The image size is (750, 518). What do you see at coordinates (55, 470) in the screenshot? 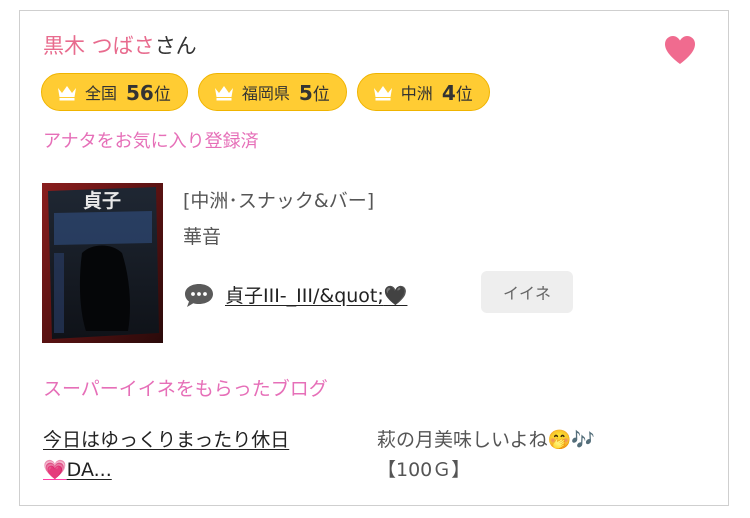
I see `pink-heart-emoji: 💗` at bounding box center [55, 470].